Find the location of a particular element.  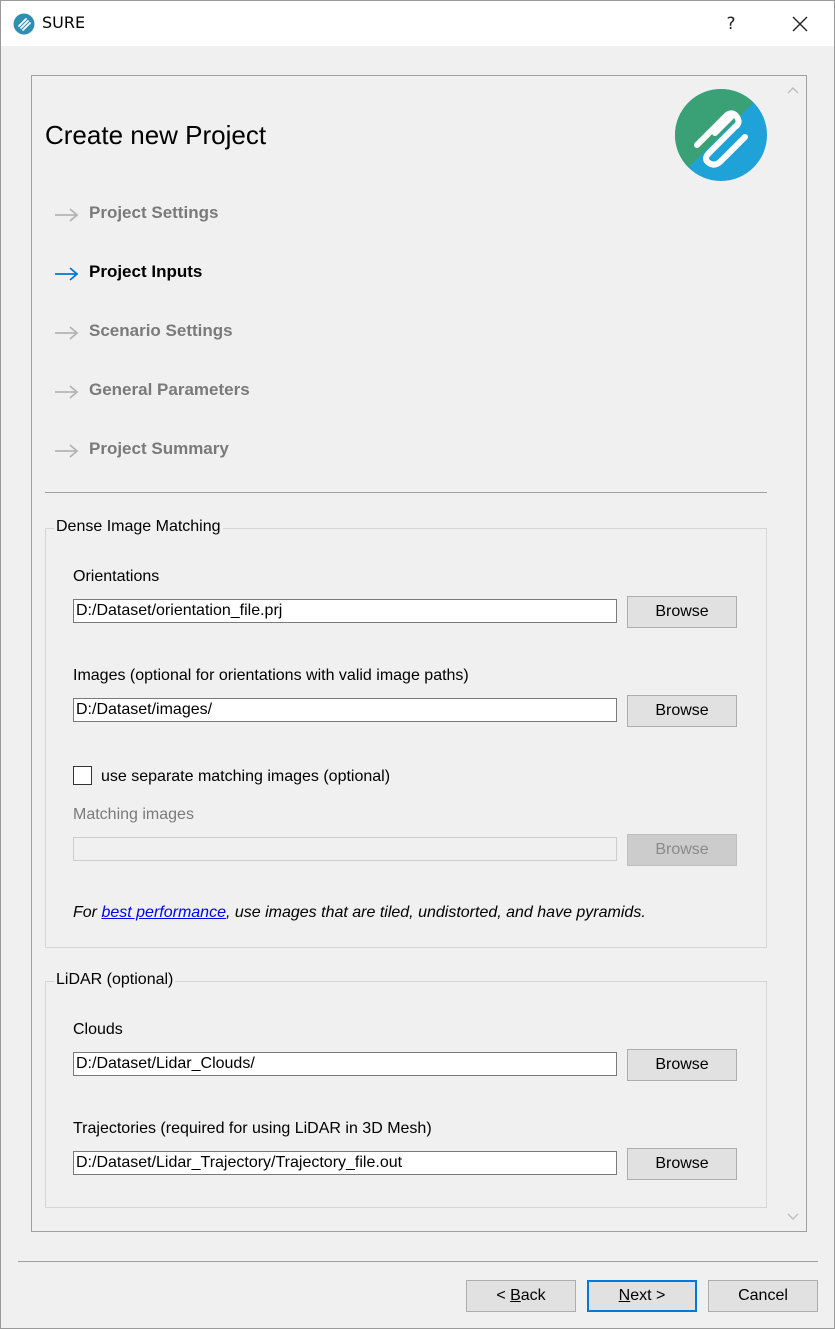

step-label: Project Summary is located at coordinates (159, 448).